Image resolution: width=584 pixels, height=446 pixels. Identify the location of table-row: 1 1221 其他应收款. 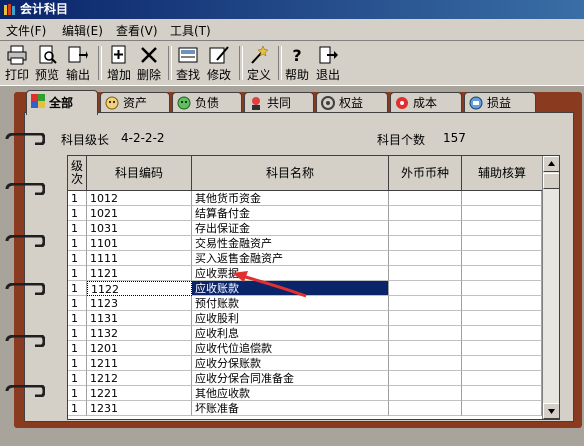
(305, 393).